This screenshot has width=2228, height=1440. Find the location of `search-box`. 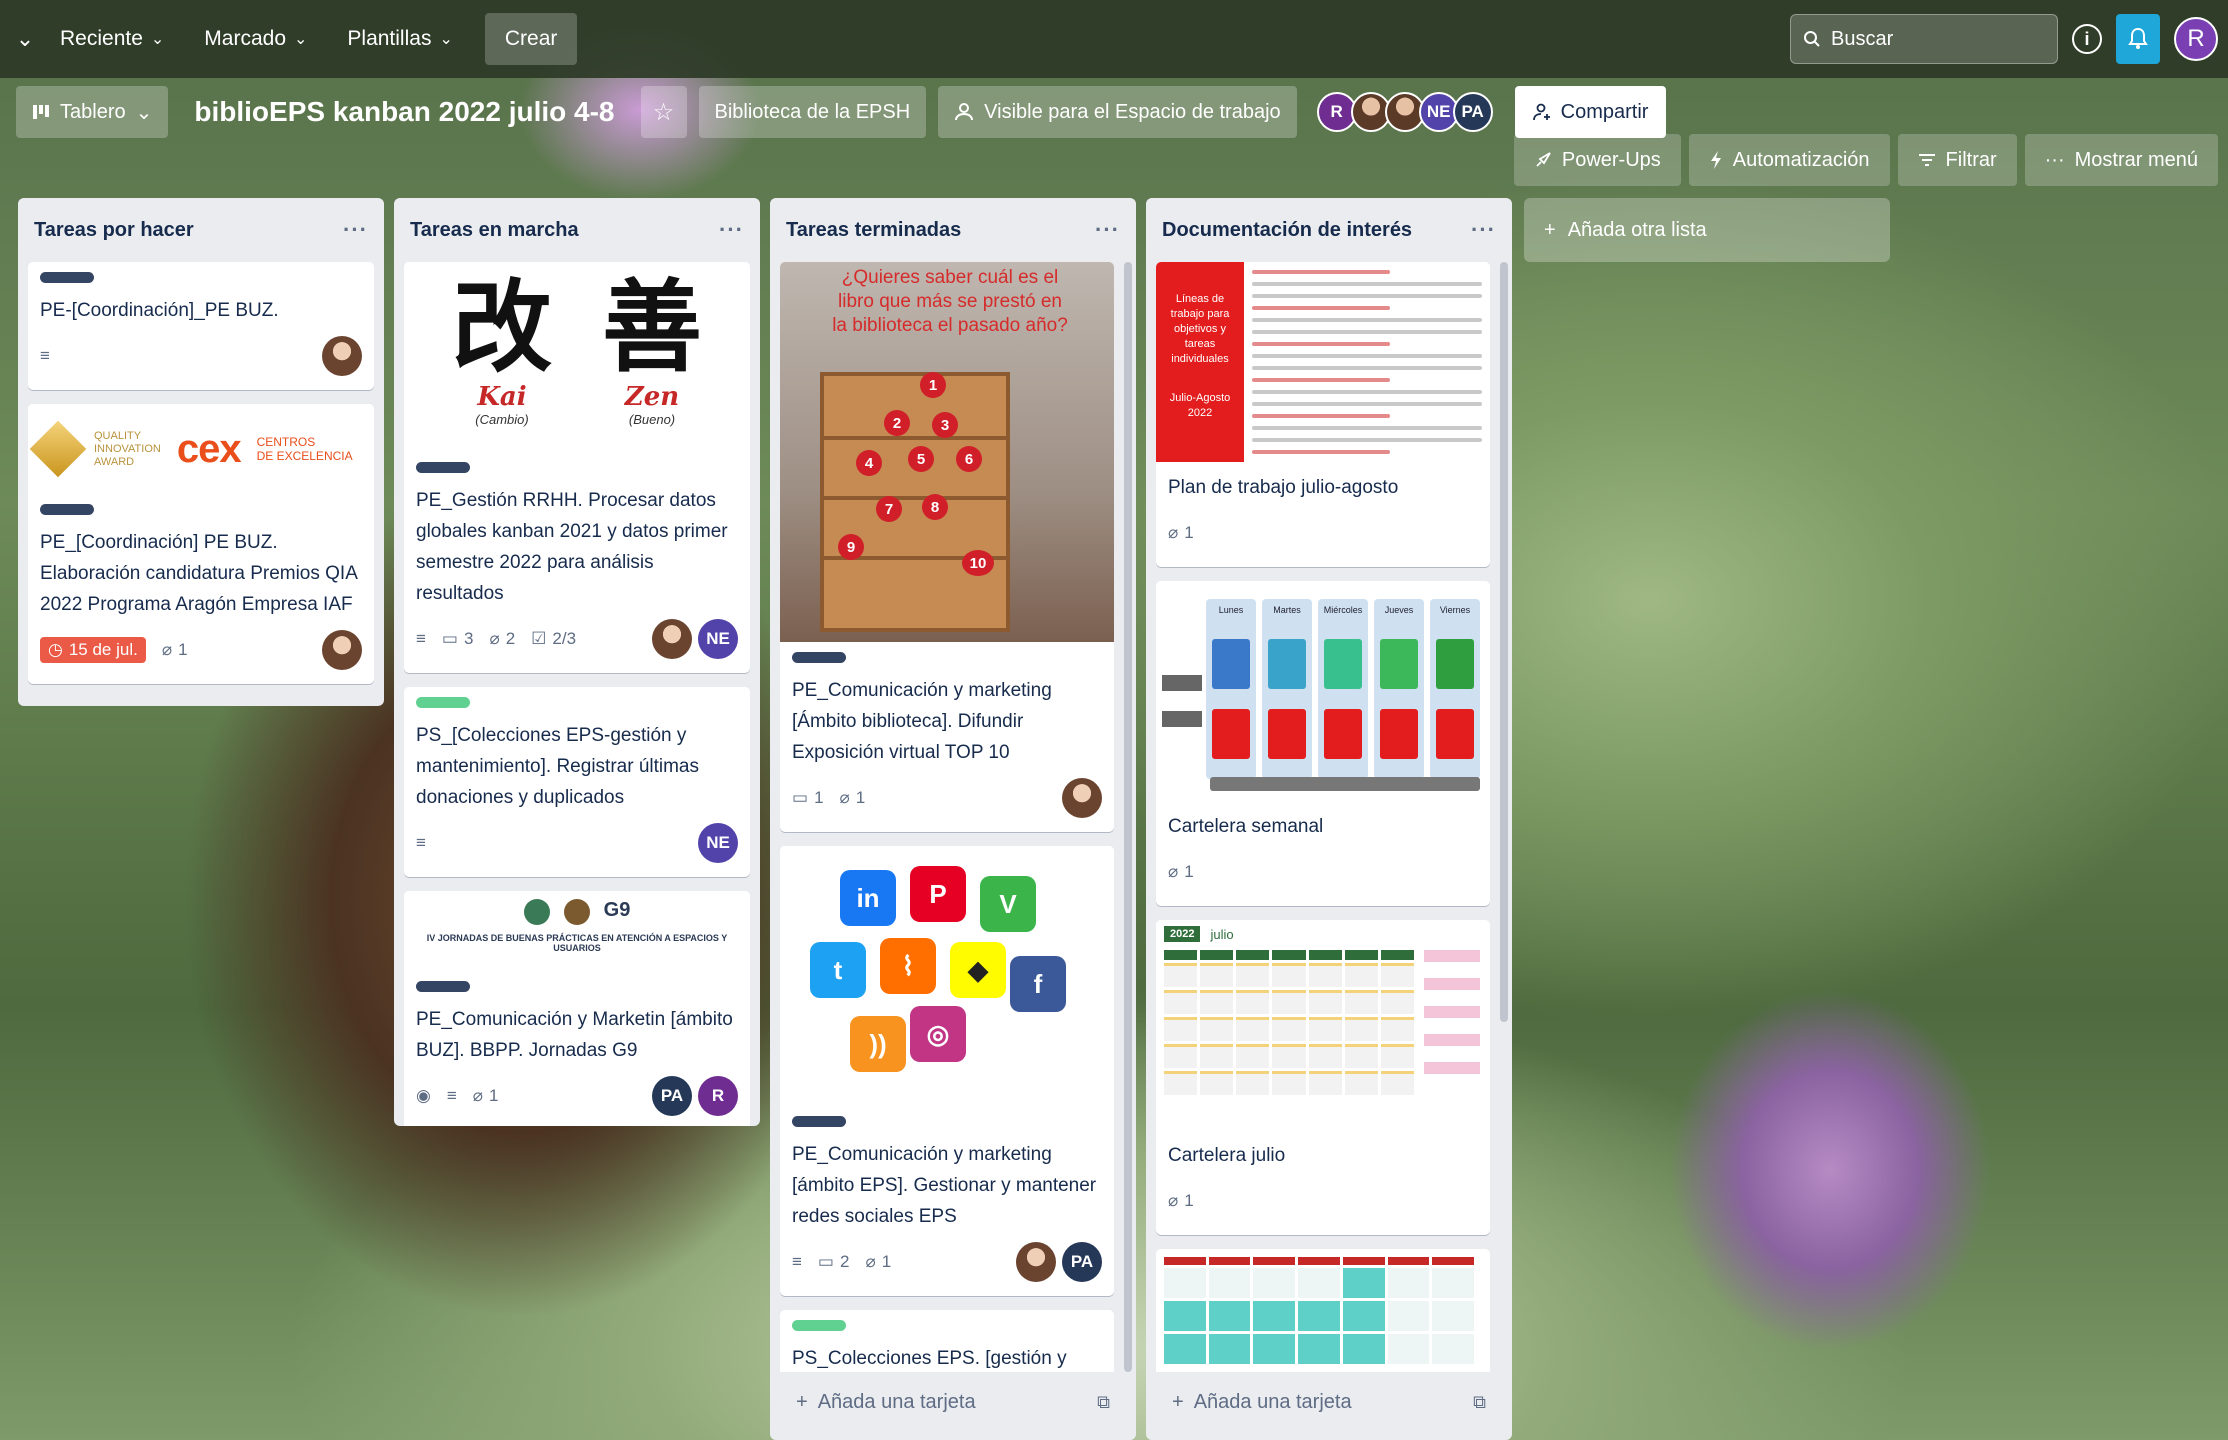

search-box is located at coordinates (1924, 39).